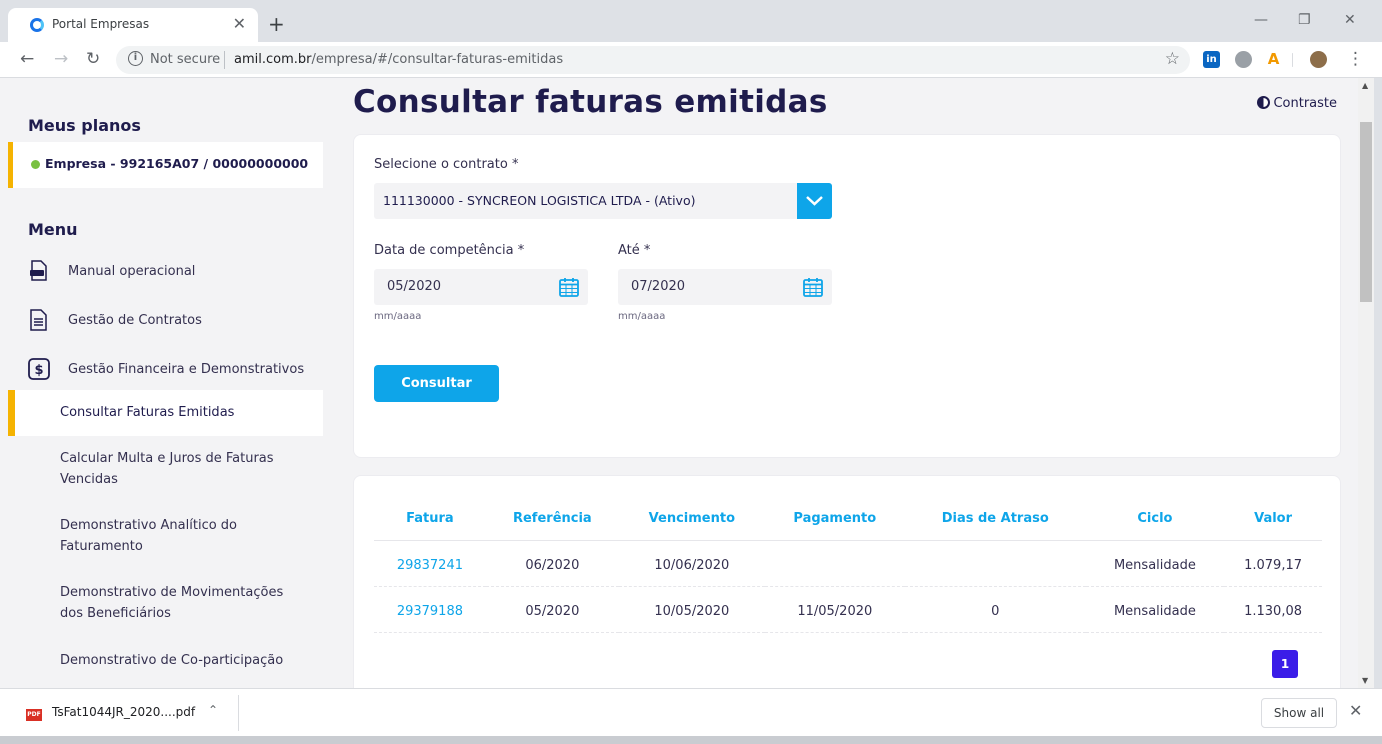  I want to click on column-header-ciclo: Ciclo, so click(1155, 519).